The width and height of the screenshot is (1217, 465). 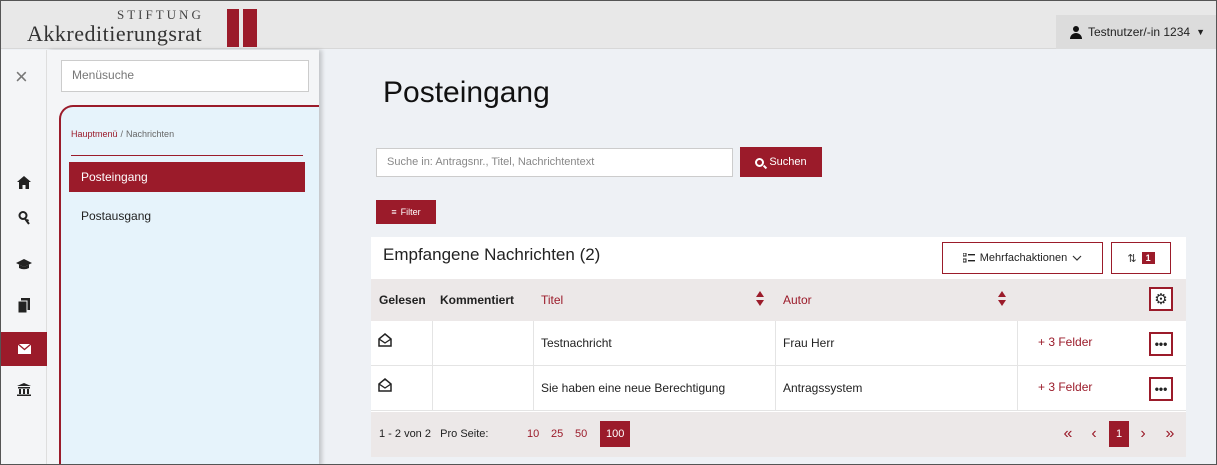 I want to click on home-icon, so click(x=24, y=182).